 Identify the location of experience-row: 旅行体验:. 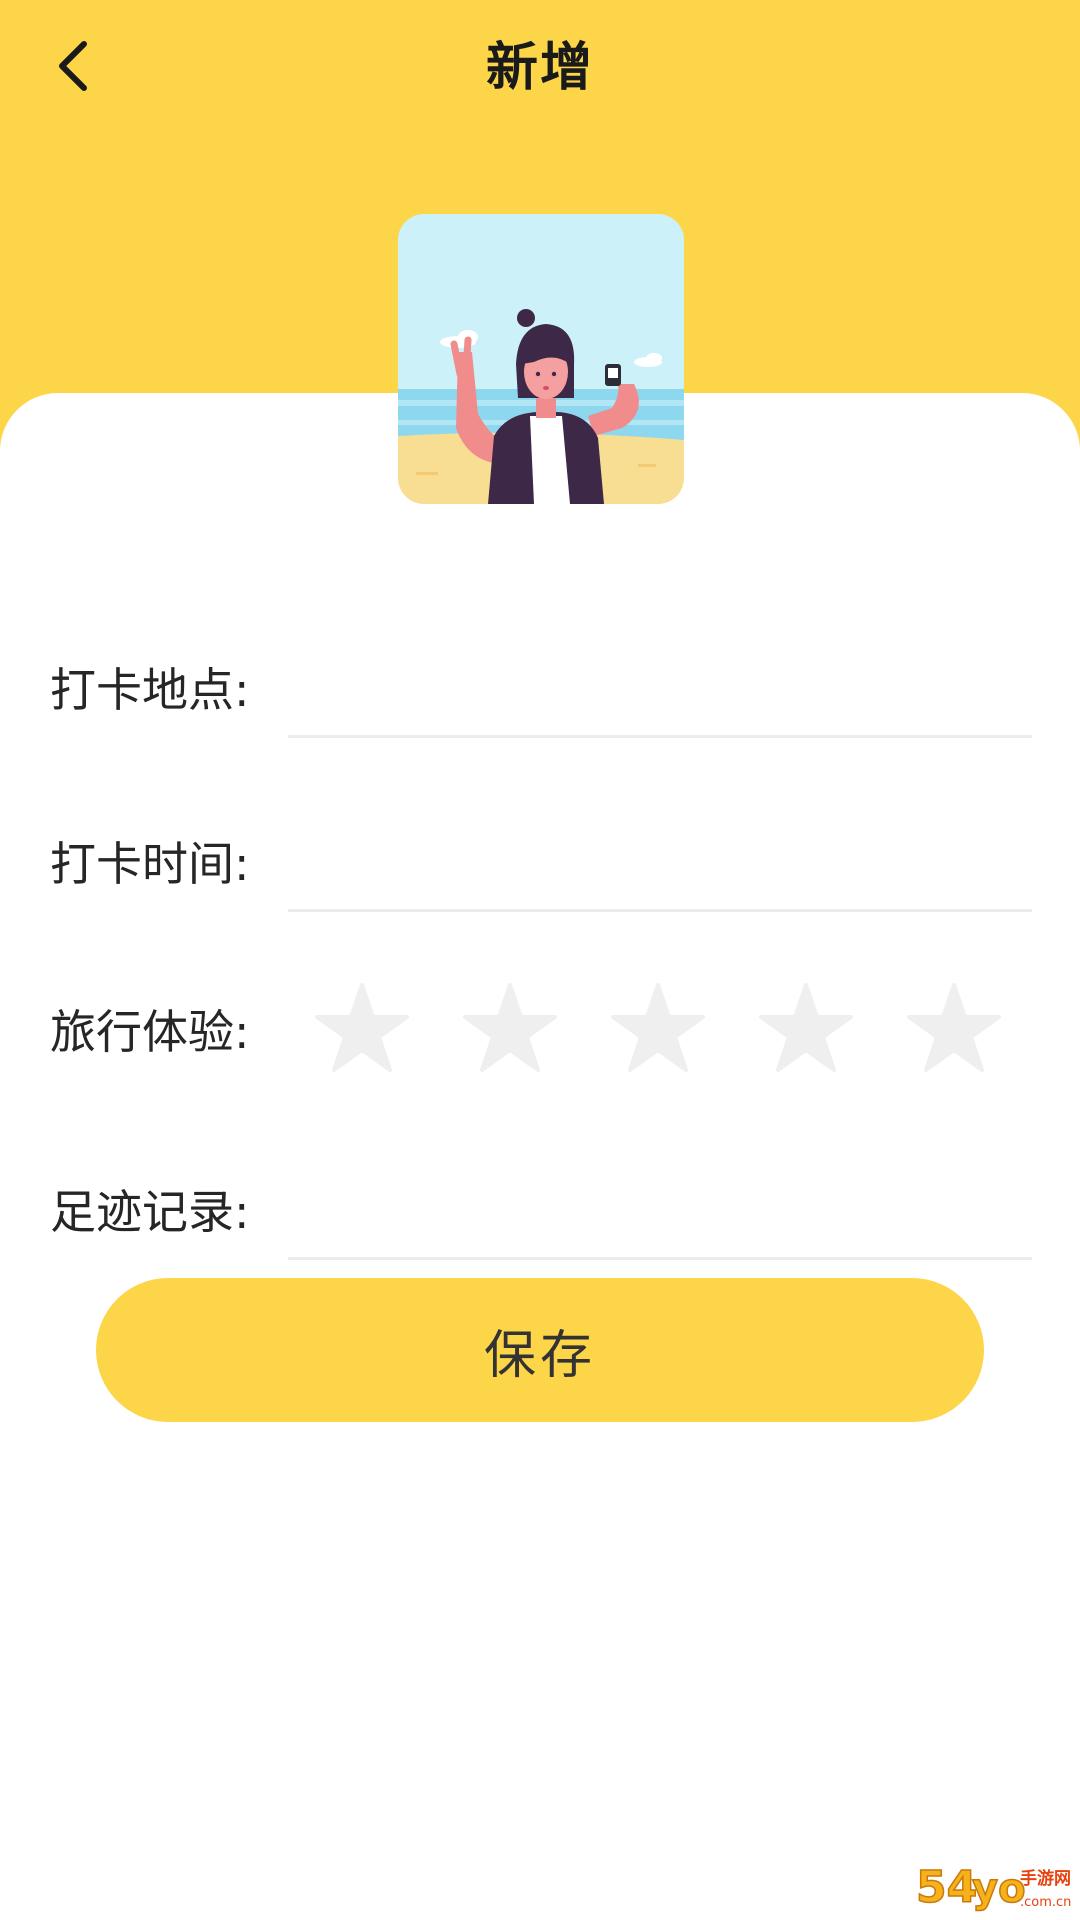
(540, 1035).